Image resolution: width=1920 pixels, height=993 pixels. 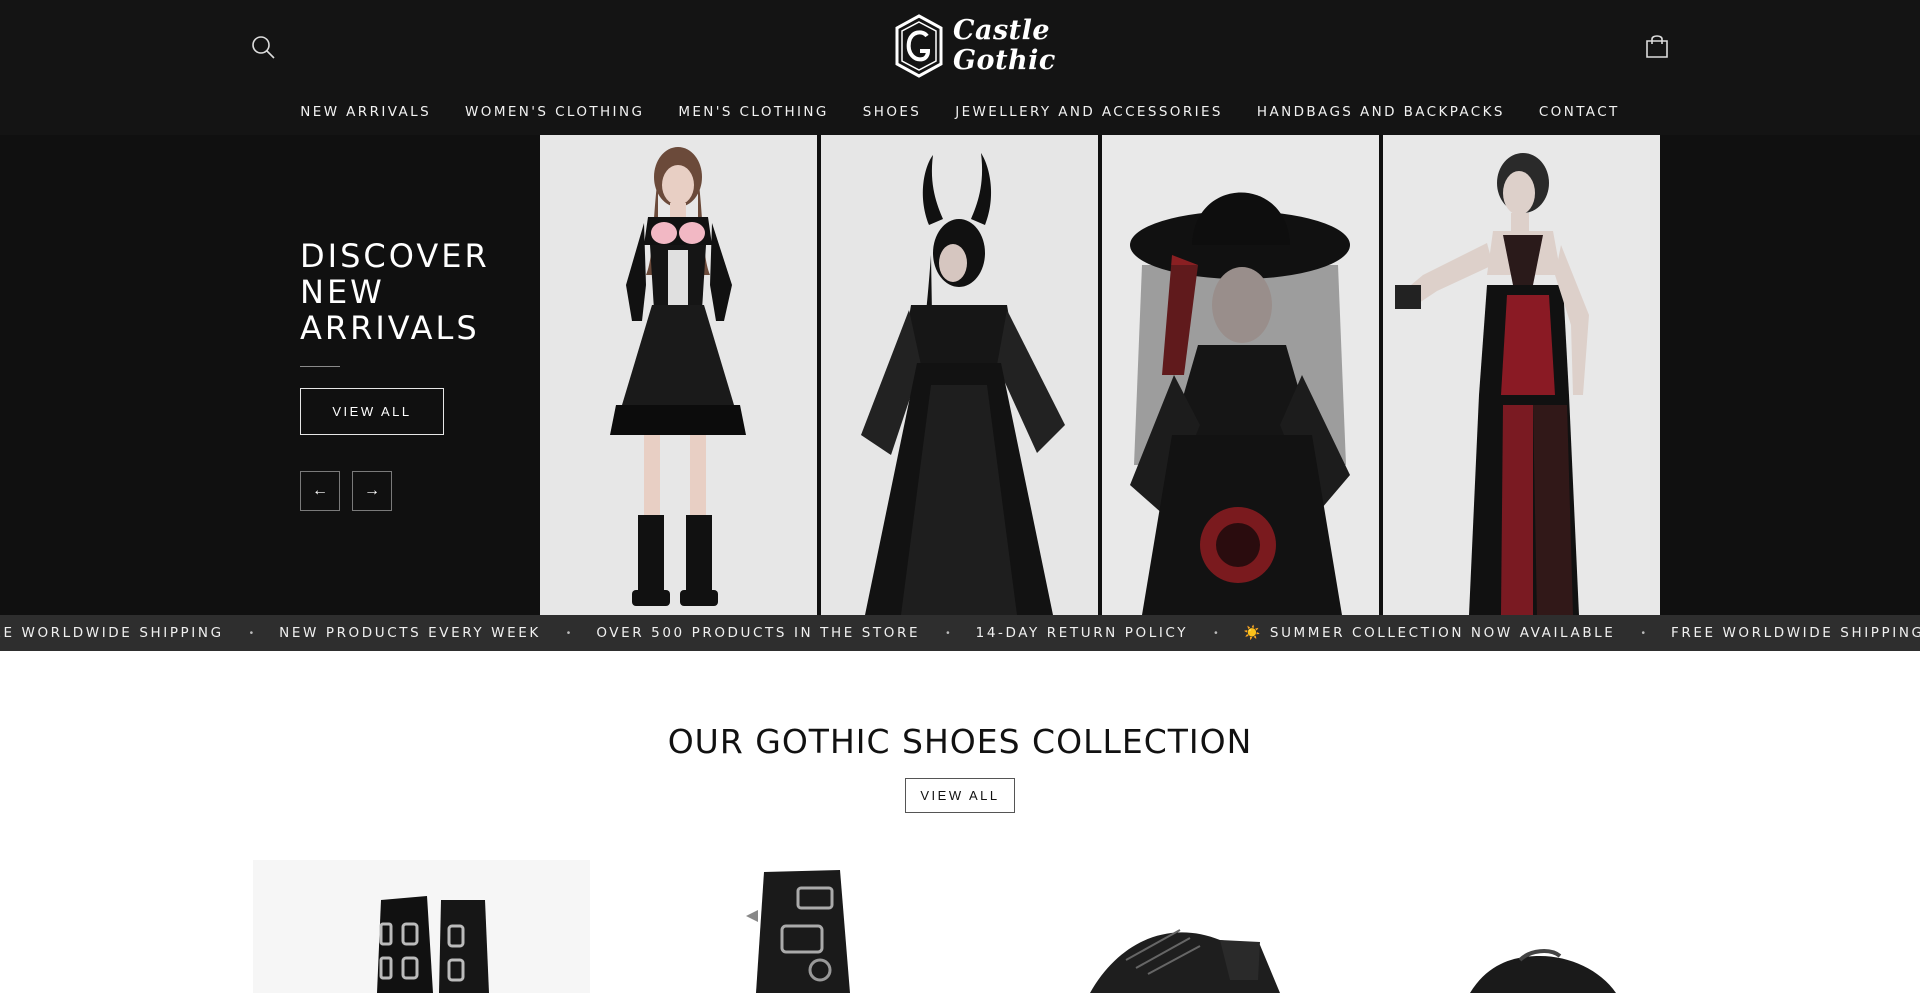 I want to click on nav-mens-clothing: MEN'S CLOTHING, so click(x=753, y=112).